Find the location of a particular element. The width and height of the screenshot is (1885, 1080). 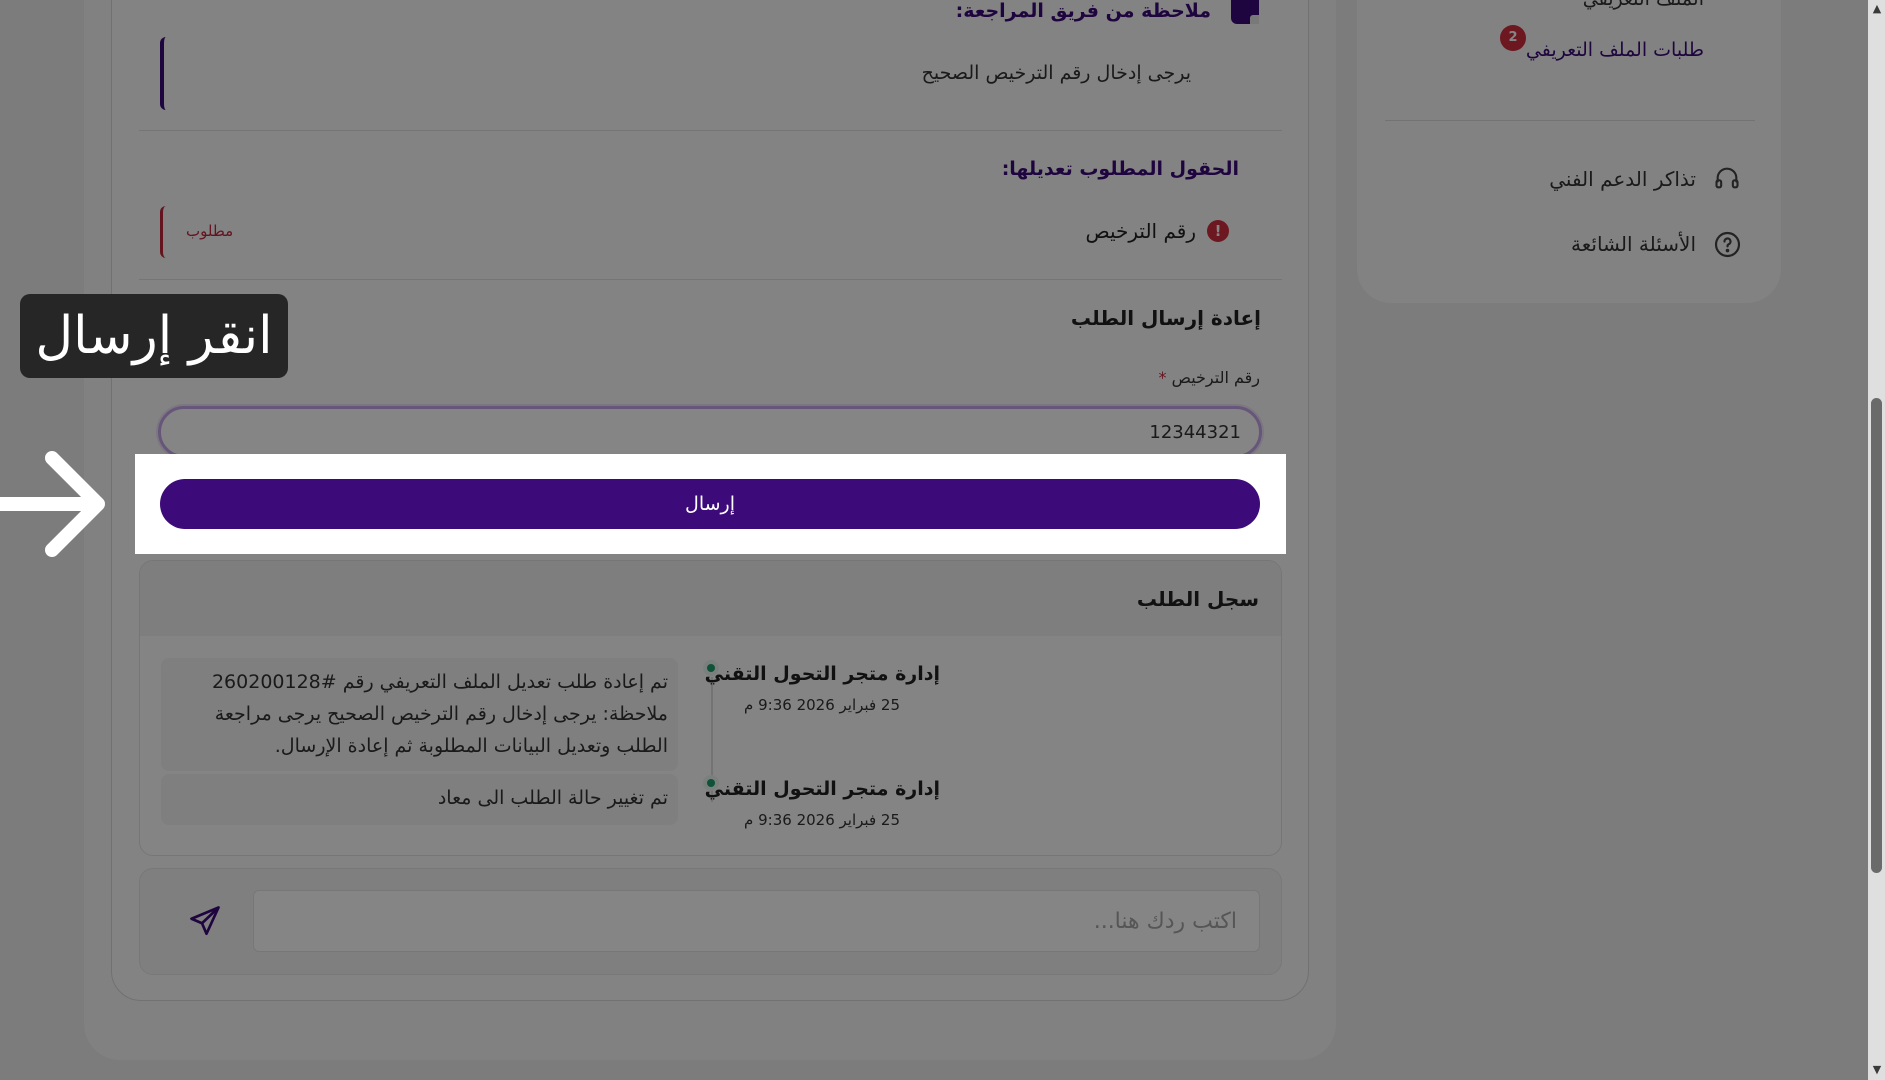

sidebar-link-support-tickets: تذاكر الدعم الفني is located at coordinates (1622, 179).